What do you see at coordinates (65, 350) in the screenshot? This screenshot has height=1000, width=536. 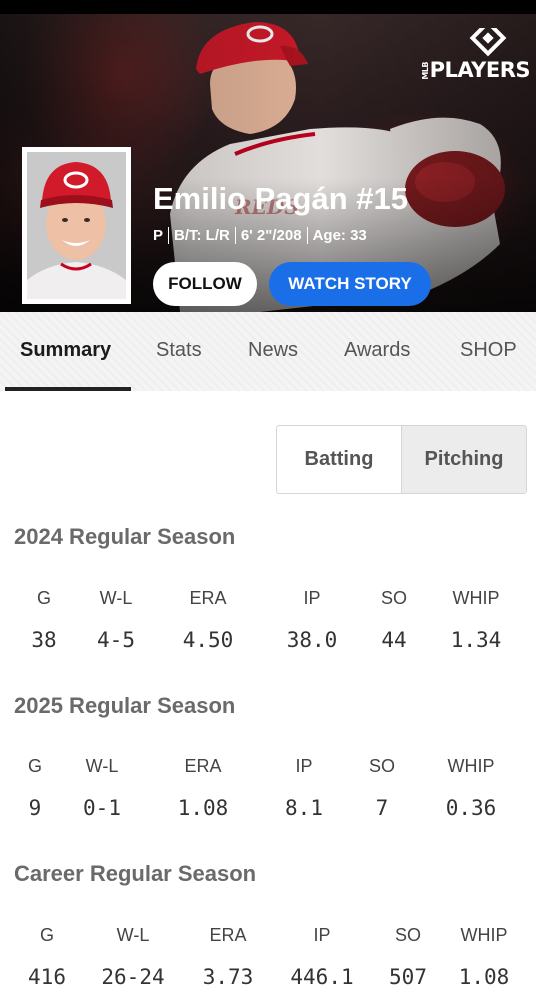 I see `tab-summary: Summary` at bounding box center [65, 350].